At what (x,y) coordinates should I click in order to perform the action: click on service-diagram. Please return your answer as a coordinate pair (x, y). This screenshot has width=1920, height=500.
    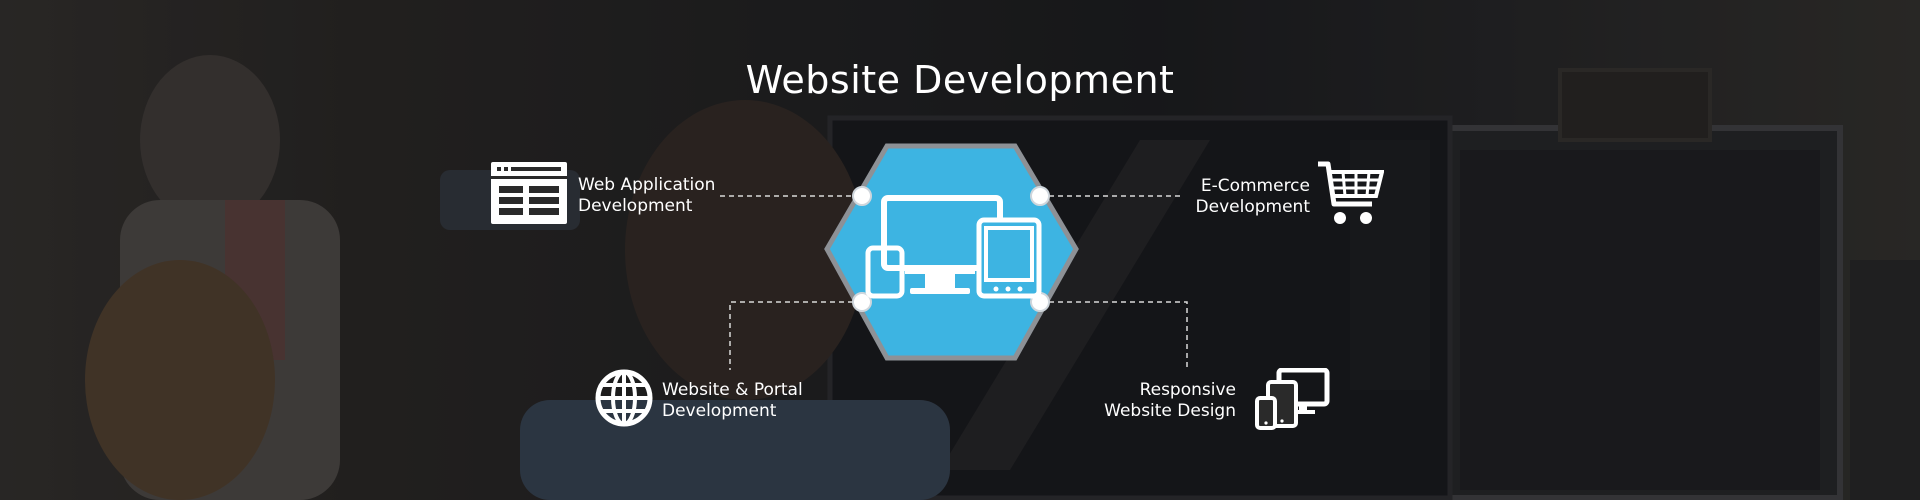
    Looking at the image, I should click on (954, 256).